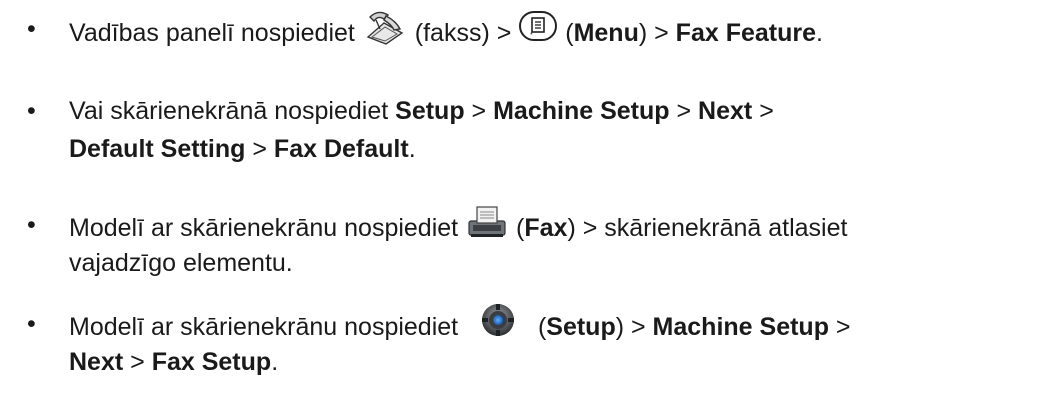 This screenshot has height=409, width=1062. Describe the element at coordinates (606, 33) in the screenshot. I see `menu-label: Menu` at that location.